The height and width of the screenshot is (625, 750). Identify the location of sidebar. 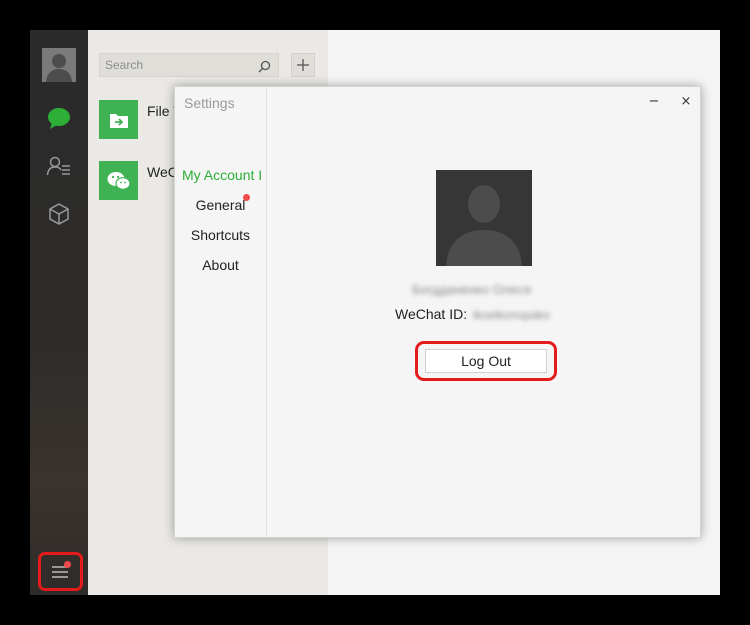
(59, 312).